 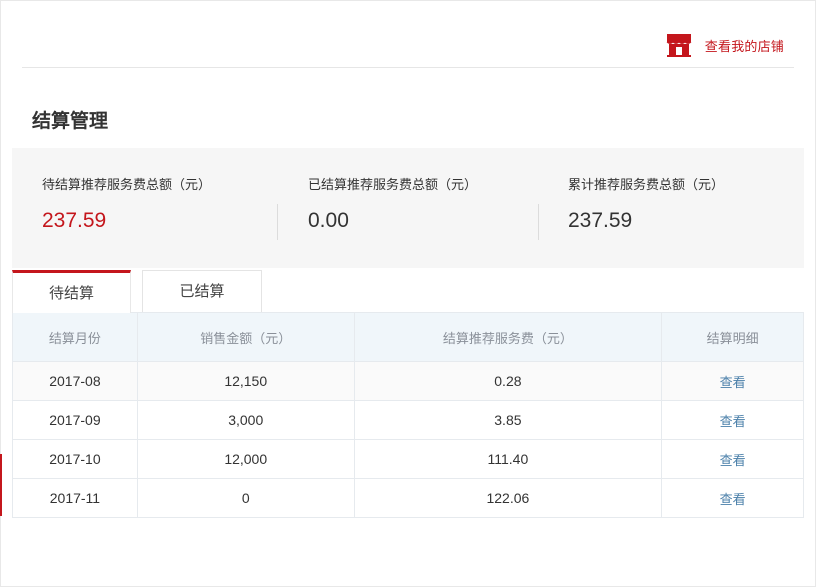 I want to click on summary-pending-label: 待结算推荐服务费总额（元）, so click(x=127, y=185).